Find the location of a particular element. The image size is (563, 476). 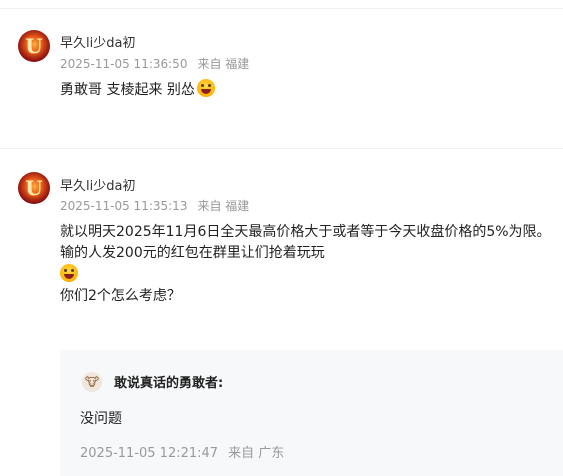

comment-text: 勇敢哥 支棱起来 别怂 is located at coordinates (137, 90).